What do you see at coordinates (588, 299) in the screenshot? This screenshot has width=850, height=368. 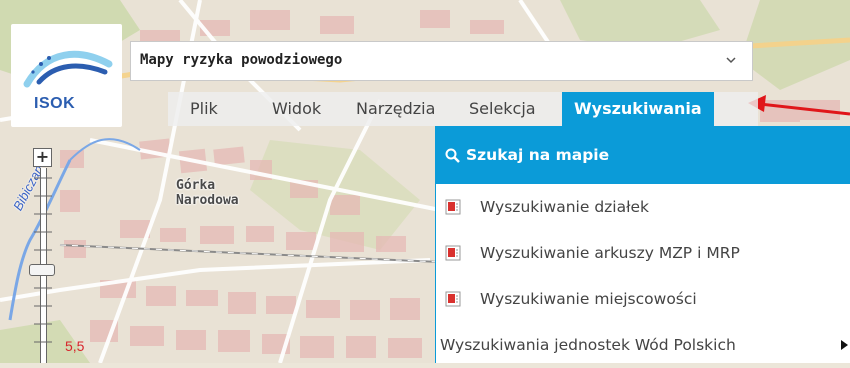 I see `menu-item-label: Wyszukiwanie miejscowości` at bounding box center [588, 299].